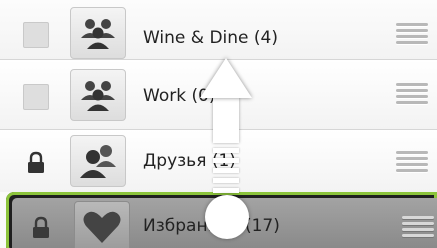 The height and width of the screenshot is (248, 437). Describe the element at coordinates (102, 224) in the screenshot. I see `heart-icon` at that location.